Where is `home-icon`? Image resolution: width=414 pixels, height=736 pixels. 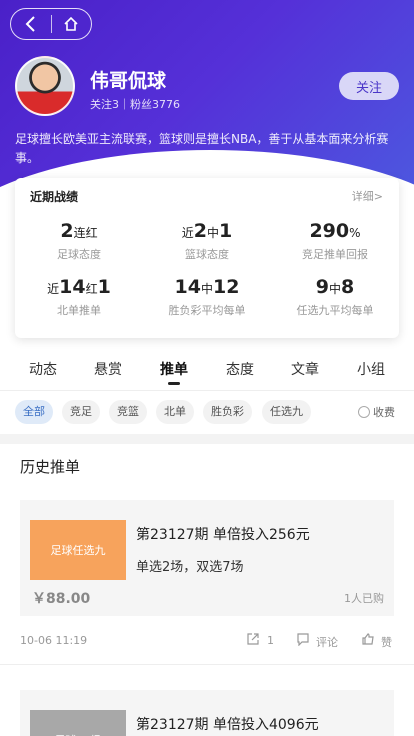
home-icon is located at coordinates (71, 23).